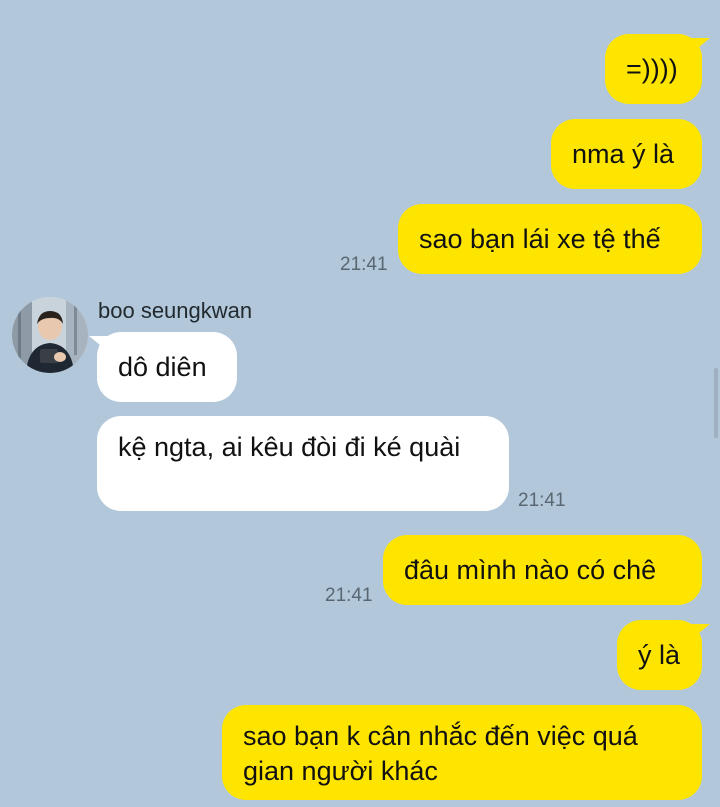  I want to click on message-text: đâu mình nào có chê, so click(530, 569).